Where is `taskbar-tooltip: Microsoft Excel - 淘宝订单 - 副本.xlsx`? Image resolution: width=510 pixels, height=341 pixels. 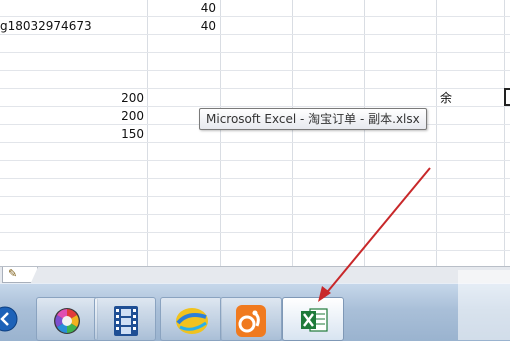
taskbar-tooltip: Microsoft Excel - 淘宝订单 - 副本.xlsx is located at coordinates (313, 119).